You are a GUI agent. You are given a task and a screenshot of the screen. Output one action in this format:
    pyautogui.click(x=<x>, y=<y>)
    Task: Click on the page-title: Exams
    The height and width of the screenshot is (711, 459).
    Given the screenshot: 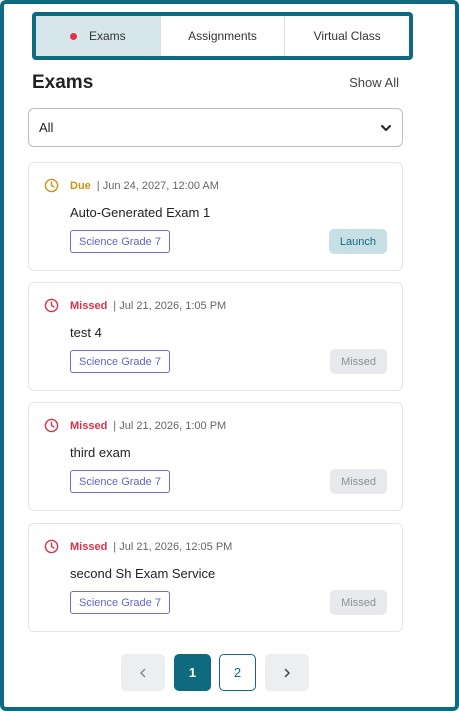 What is the action you would take?
    pyautogui.click(x=63, y=82)
    